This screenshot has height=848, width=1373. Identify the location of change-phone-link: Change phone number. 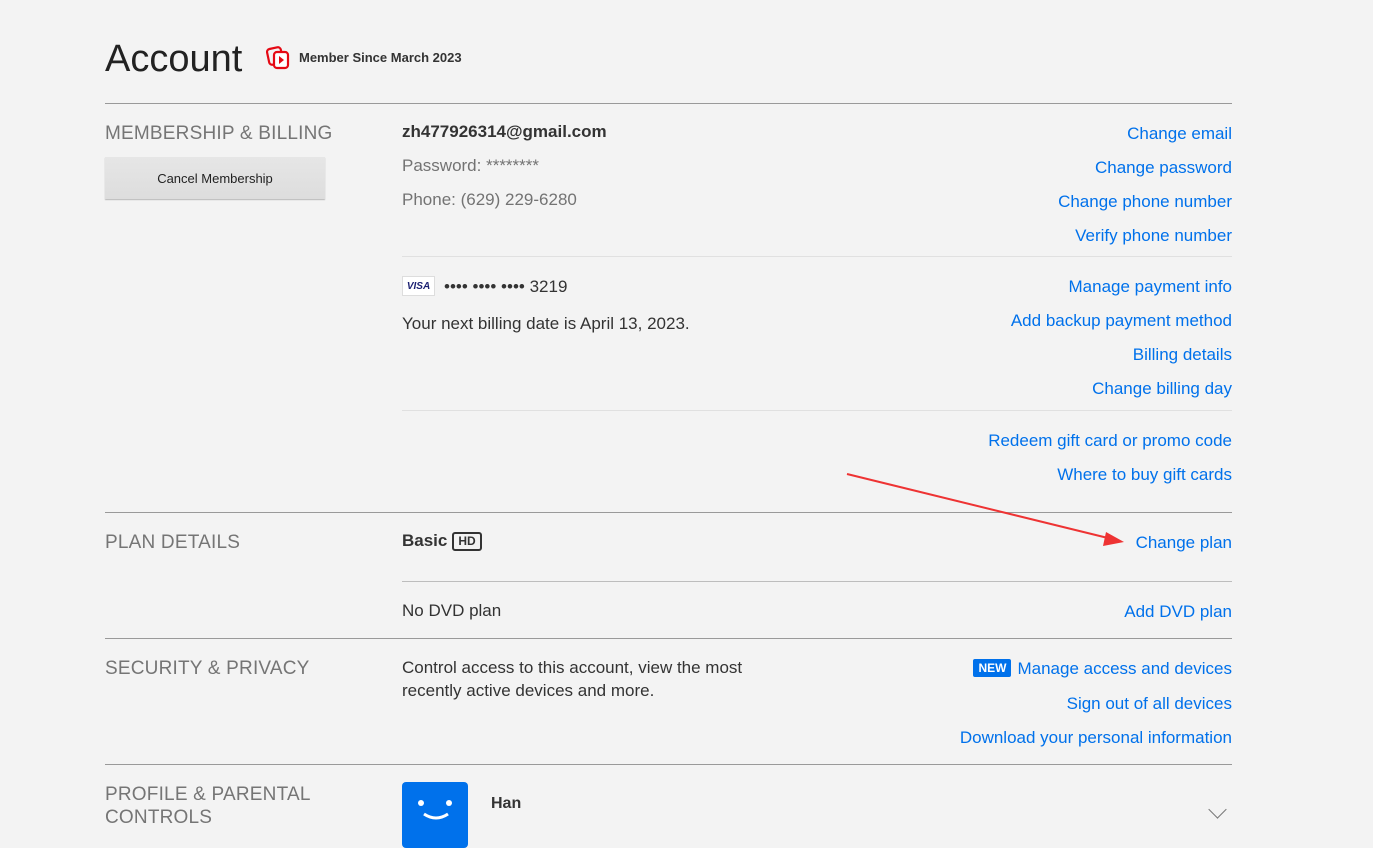
(1145, 202).